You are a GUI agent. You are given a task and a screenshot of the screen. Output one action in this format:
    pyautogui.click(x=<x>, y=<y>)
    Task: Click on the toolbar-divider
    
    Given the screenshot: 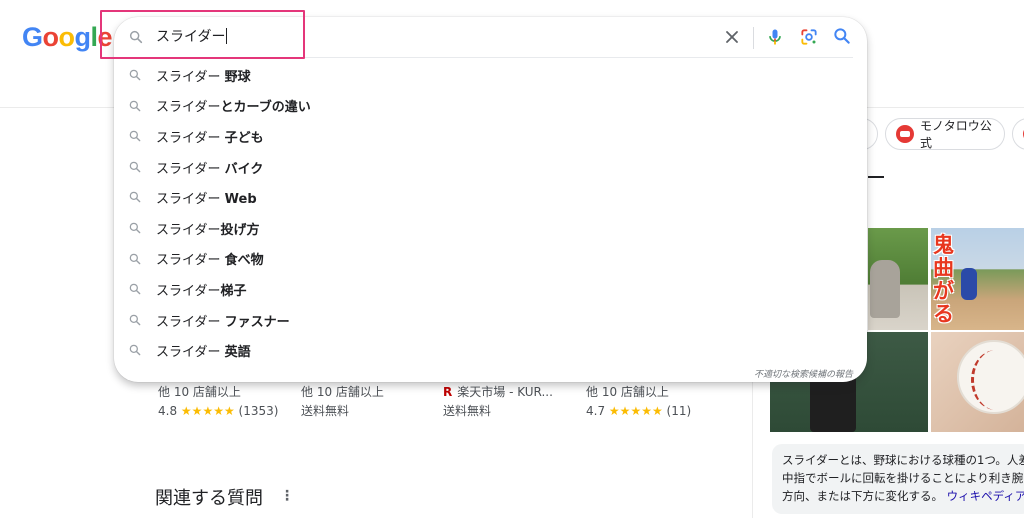 What is the action you would take?
    pyautogui.click(x=753, y=38)
    